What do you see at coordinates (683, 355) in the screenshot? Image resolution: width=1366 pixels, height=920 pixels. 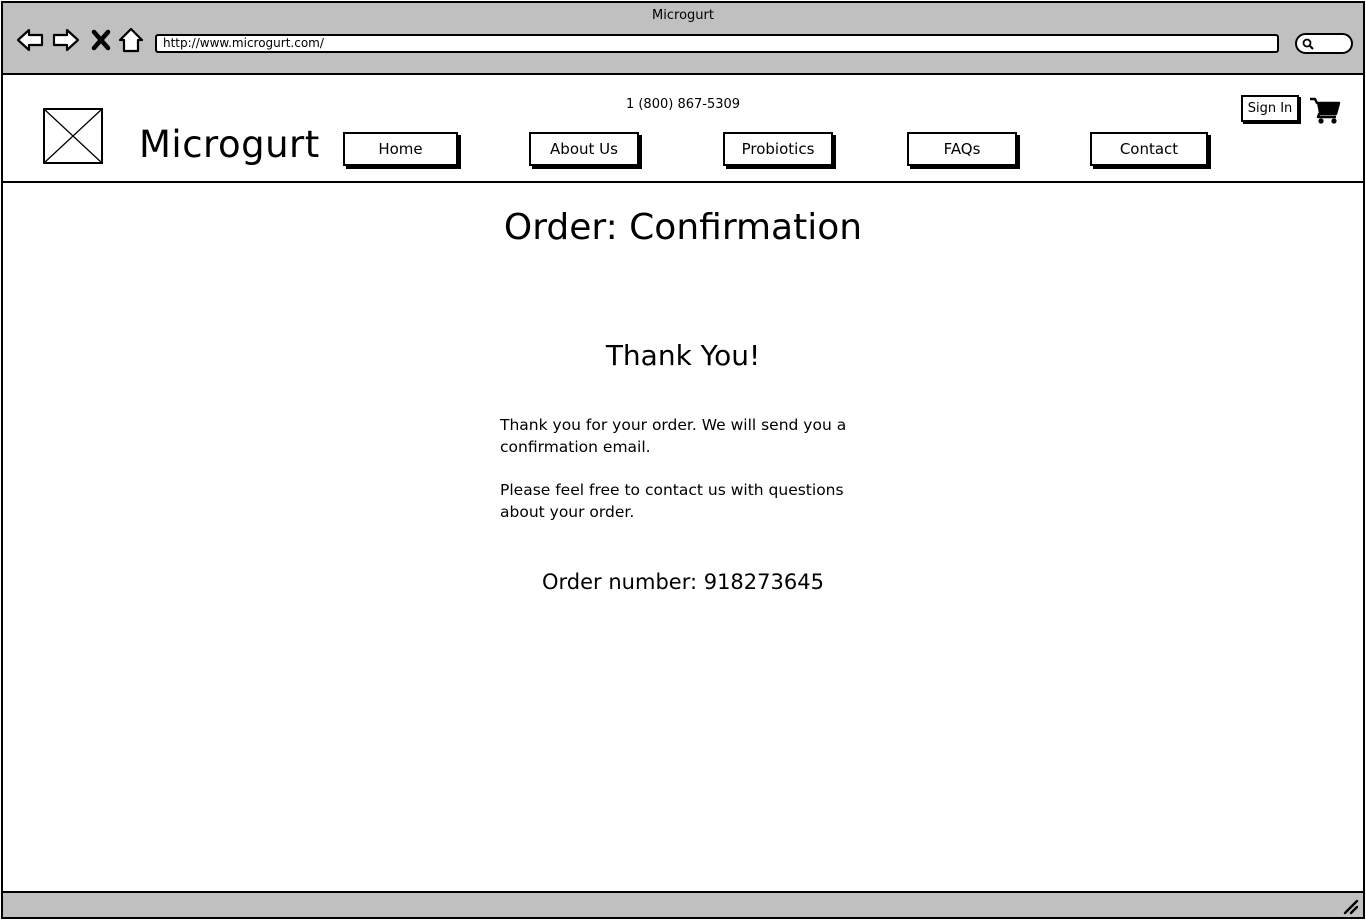 I see `thank-you-heading: Thank You!` at bounding box center [683, 355].